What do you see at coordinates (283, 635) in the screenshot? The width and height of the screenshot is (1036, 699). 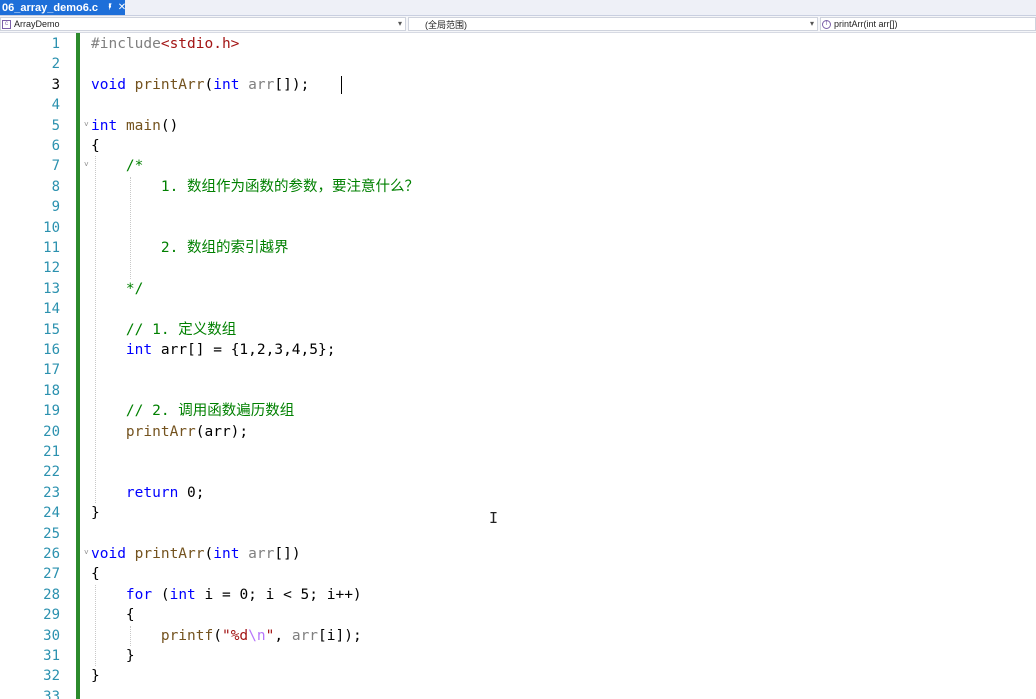 I see `code-token: ,` at bounding box center [283, 635].